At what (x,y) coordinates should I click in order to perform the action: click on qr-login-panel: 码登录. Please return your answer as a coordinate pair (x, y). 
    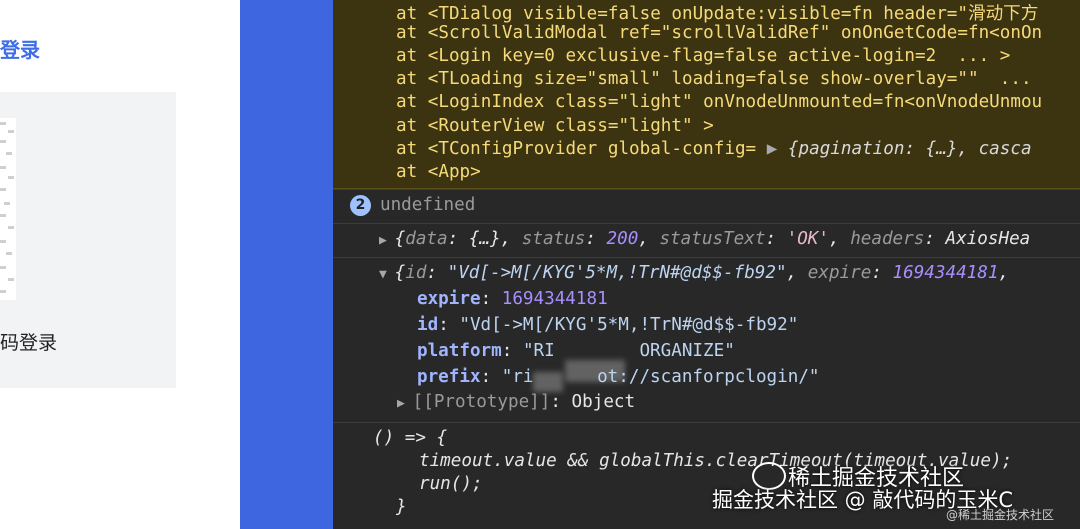
    Looking at the image, I should click on (88, 240).